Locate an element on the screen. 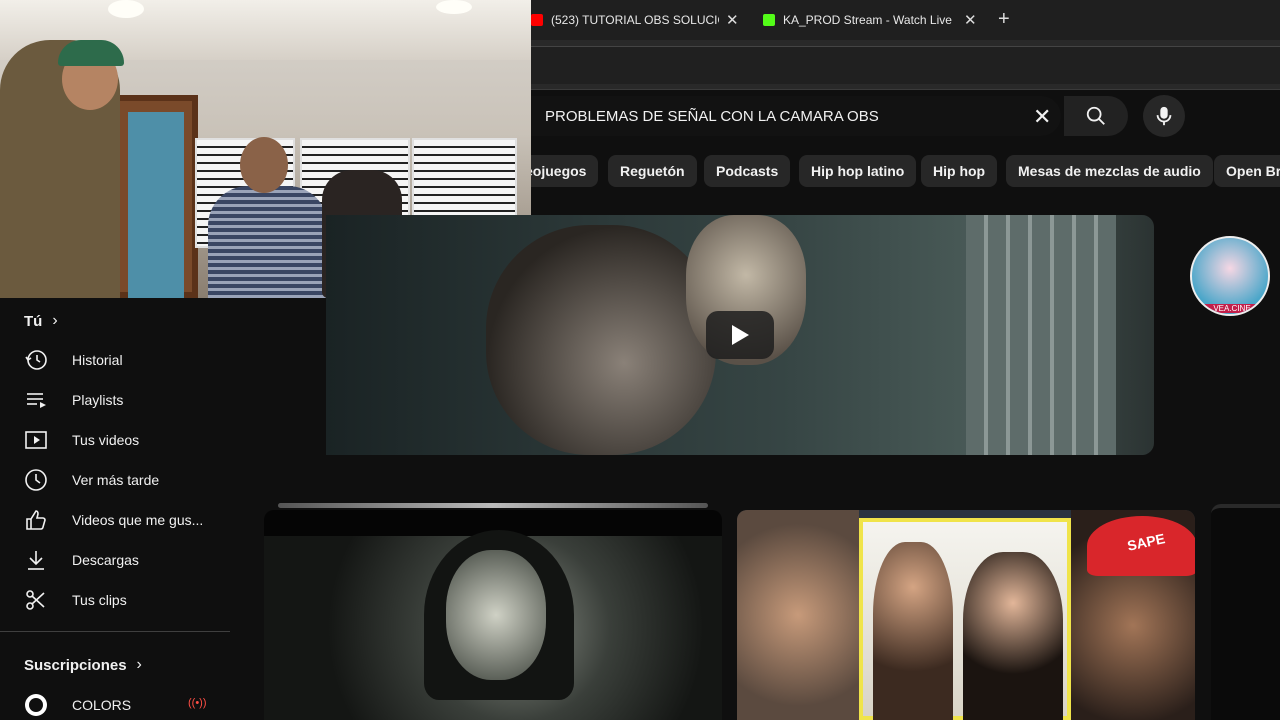 Image resolution: width=1280 pixels, height=720 pixels. chip: Open Bro is located at coordinates (1247, 171).